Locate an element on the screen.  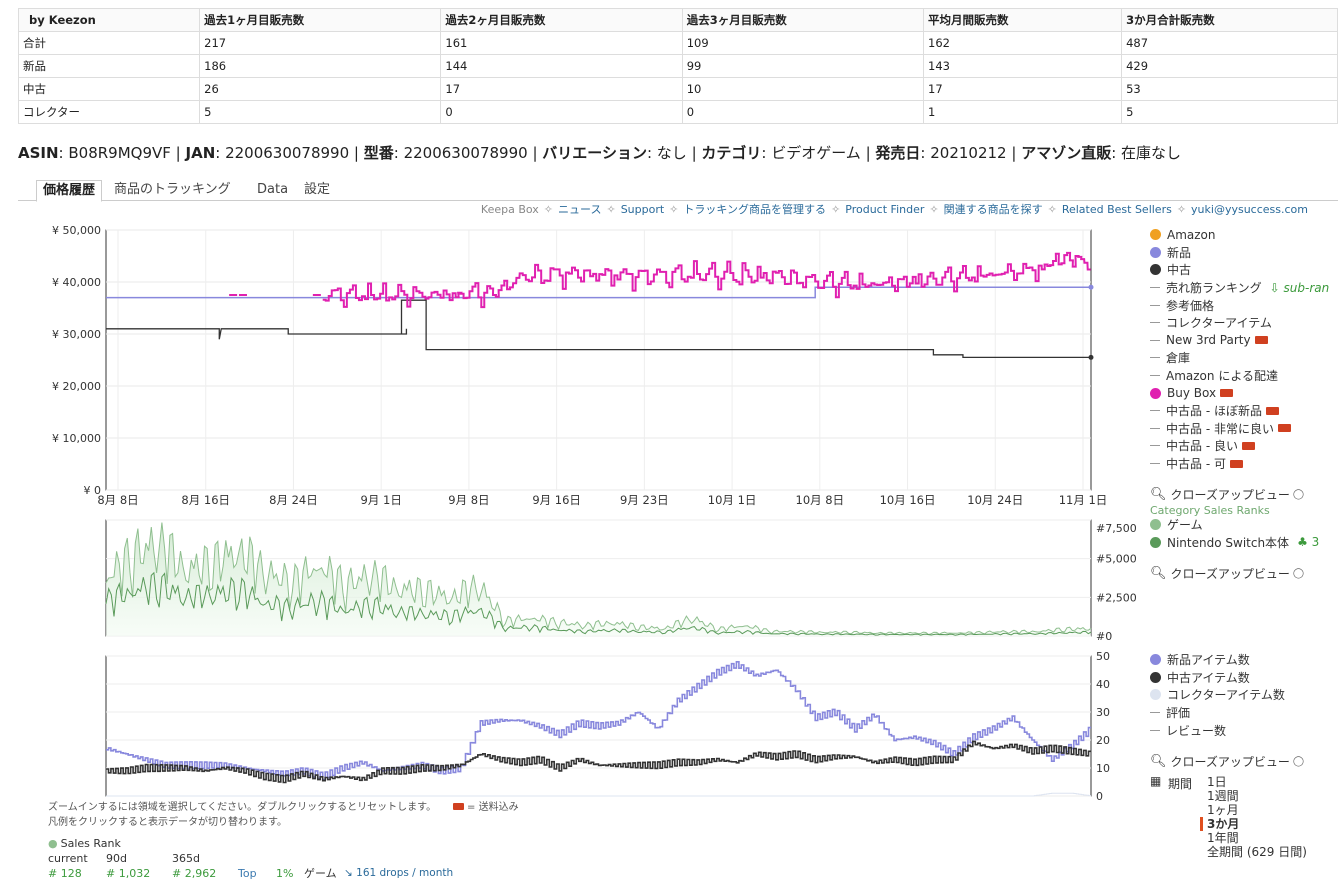
y-tick-label: ¥ 50,000 is located at coordinates (76, 230).